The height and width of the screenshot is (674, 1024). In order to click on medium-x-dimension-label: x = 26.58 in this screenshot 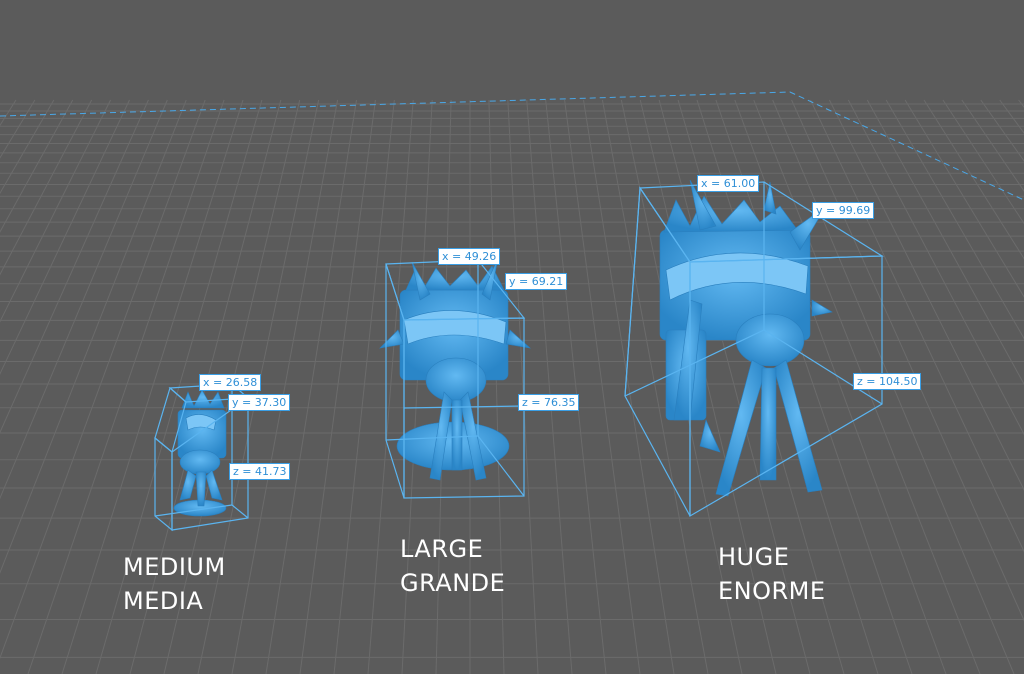, I will do `click(230, 382)`.